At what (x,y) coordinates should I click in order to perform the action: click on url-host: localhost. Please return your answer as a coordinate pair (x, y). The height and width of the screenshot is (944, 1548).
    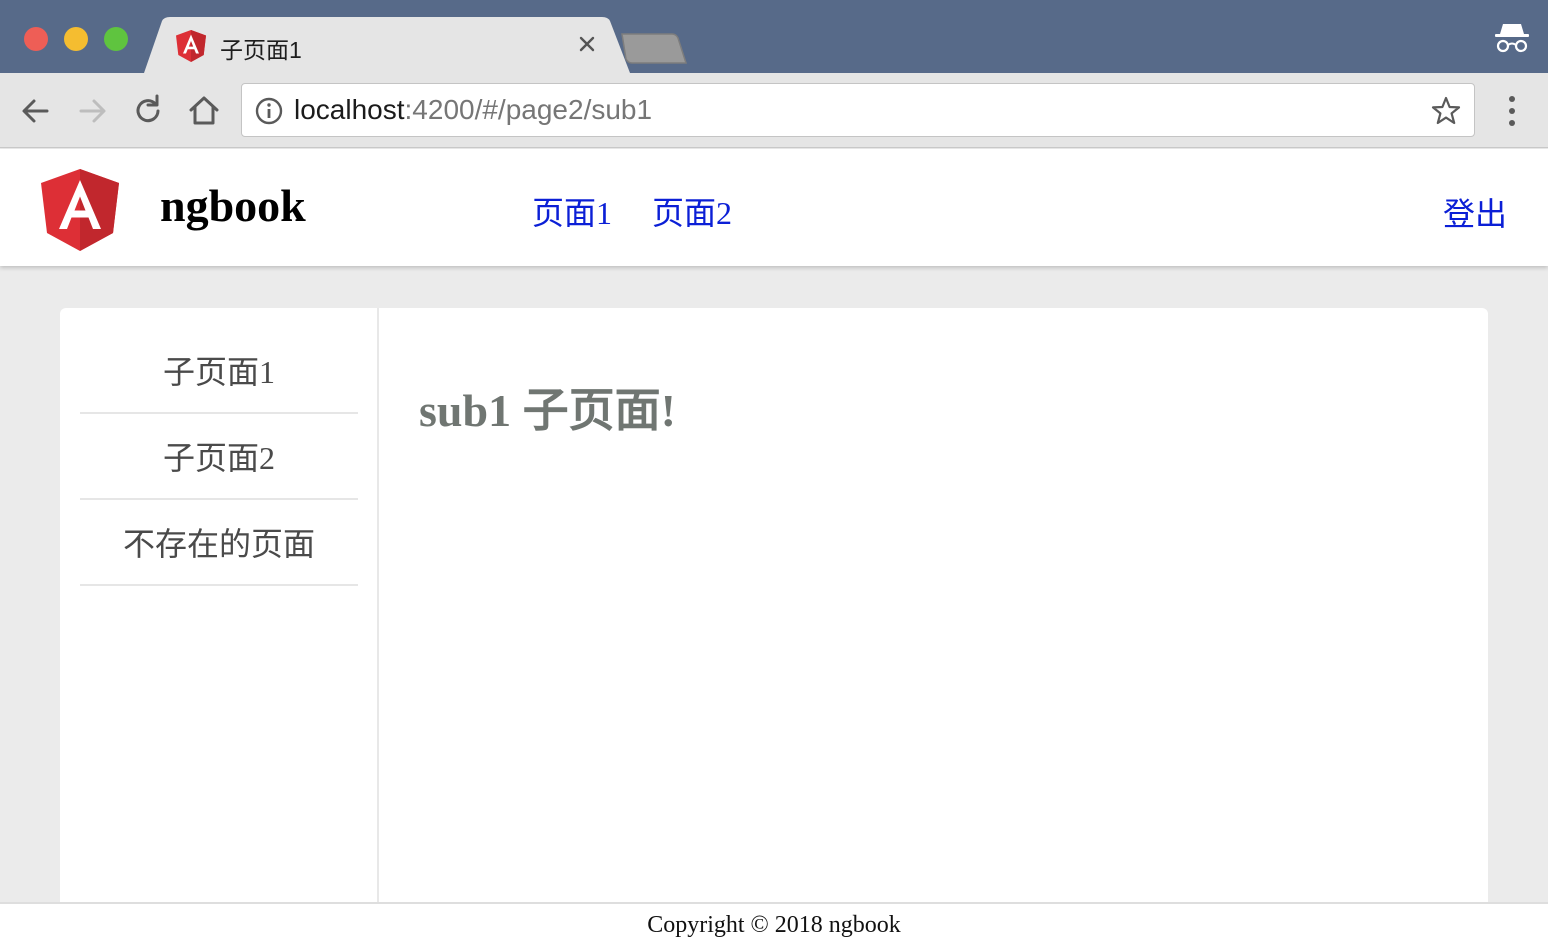
    Looking at the image, I should click on (349, 109).